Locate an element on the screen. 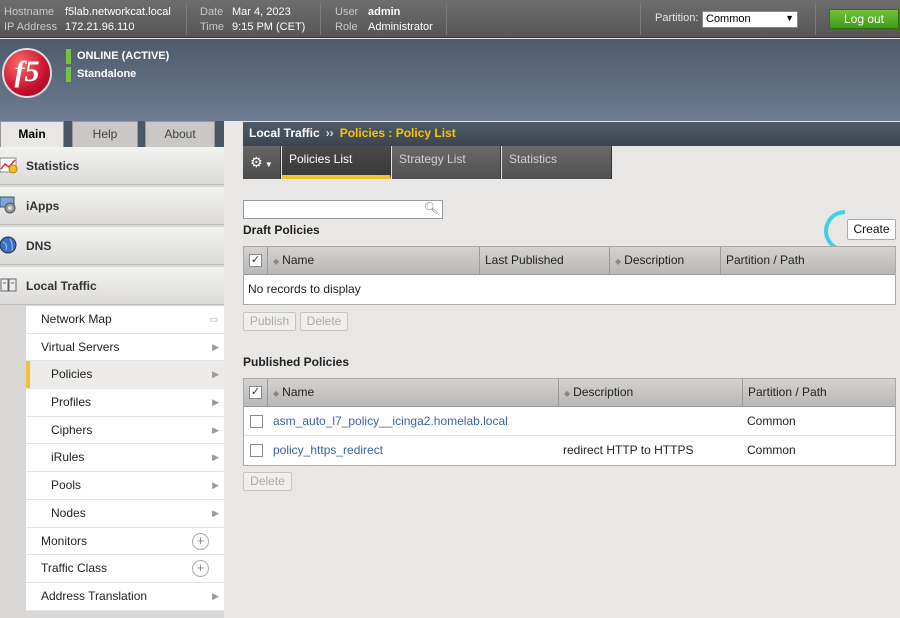 This screenshot has width=900, height=618. policy-description: redirect HTTP to HTTPS is located at coordinates (628, 450).